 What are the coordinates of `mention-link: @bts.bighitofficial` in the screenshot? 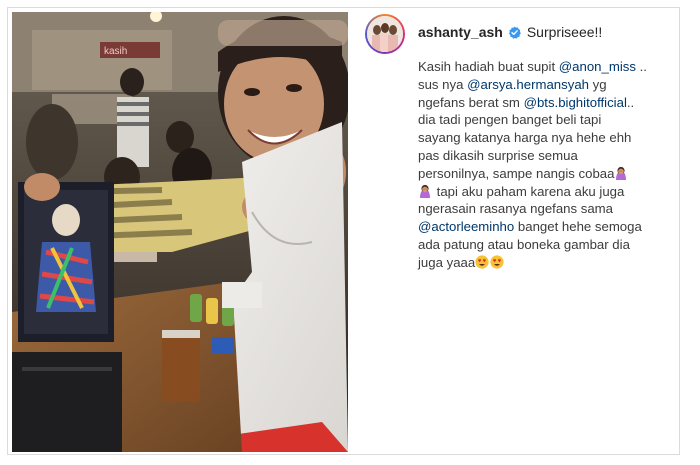 It's located at (575, 102).